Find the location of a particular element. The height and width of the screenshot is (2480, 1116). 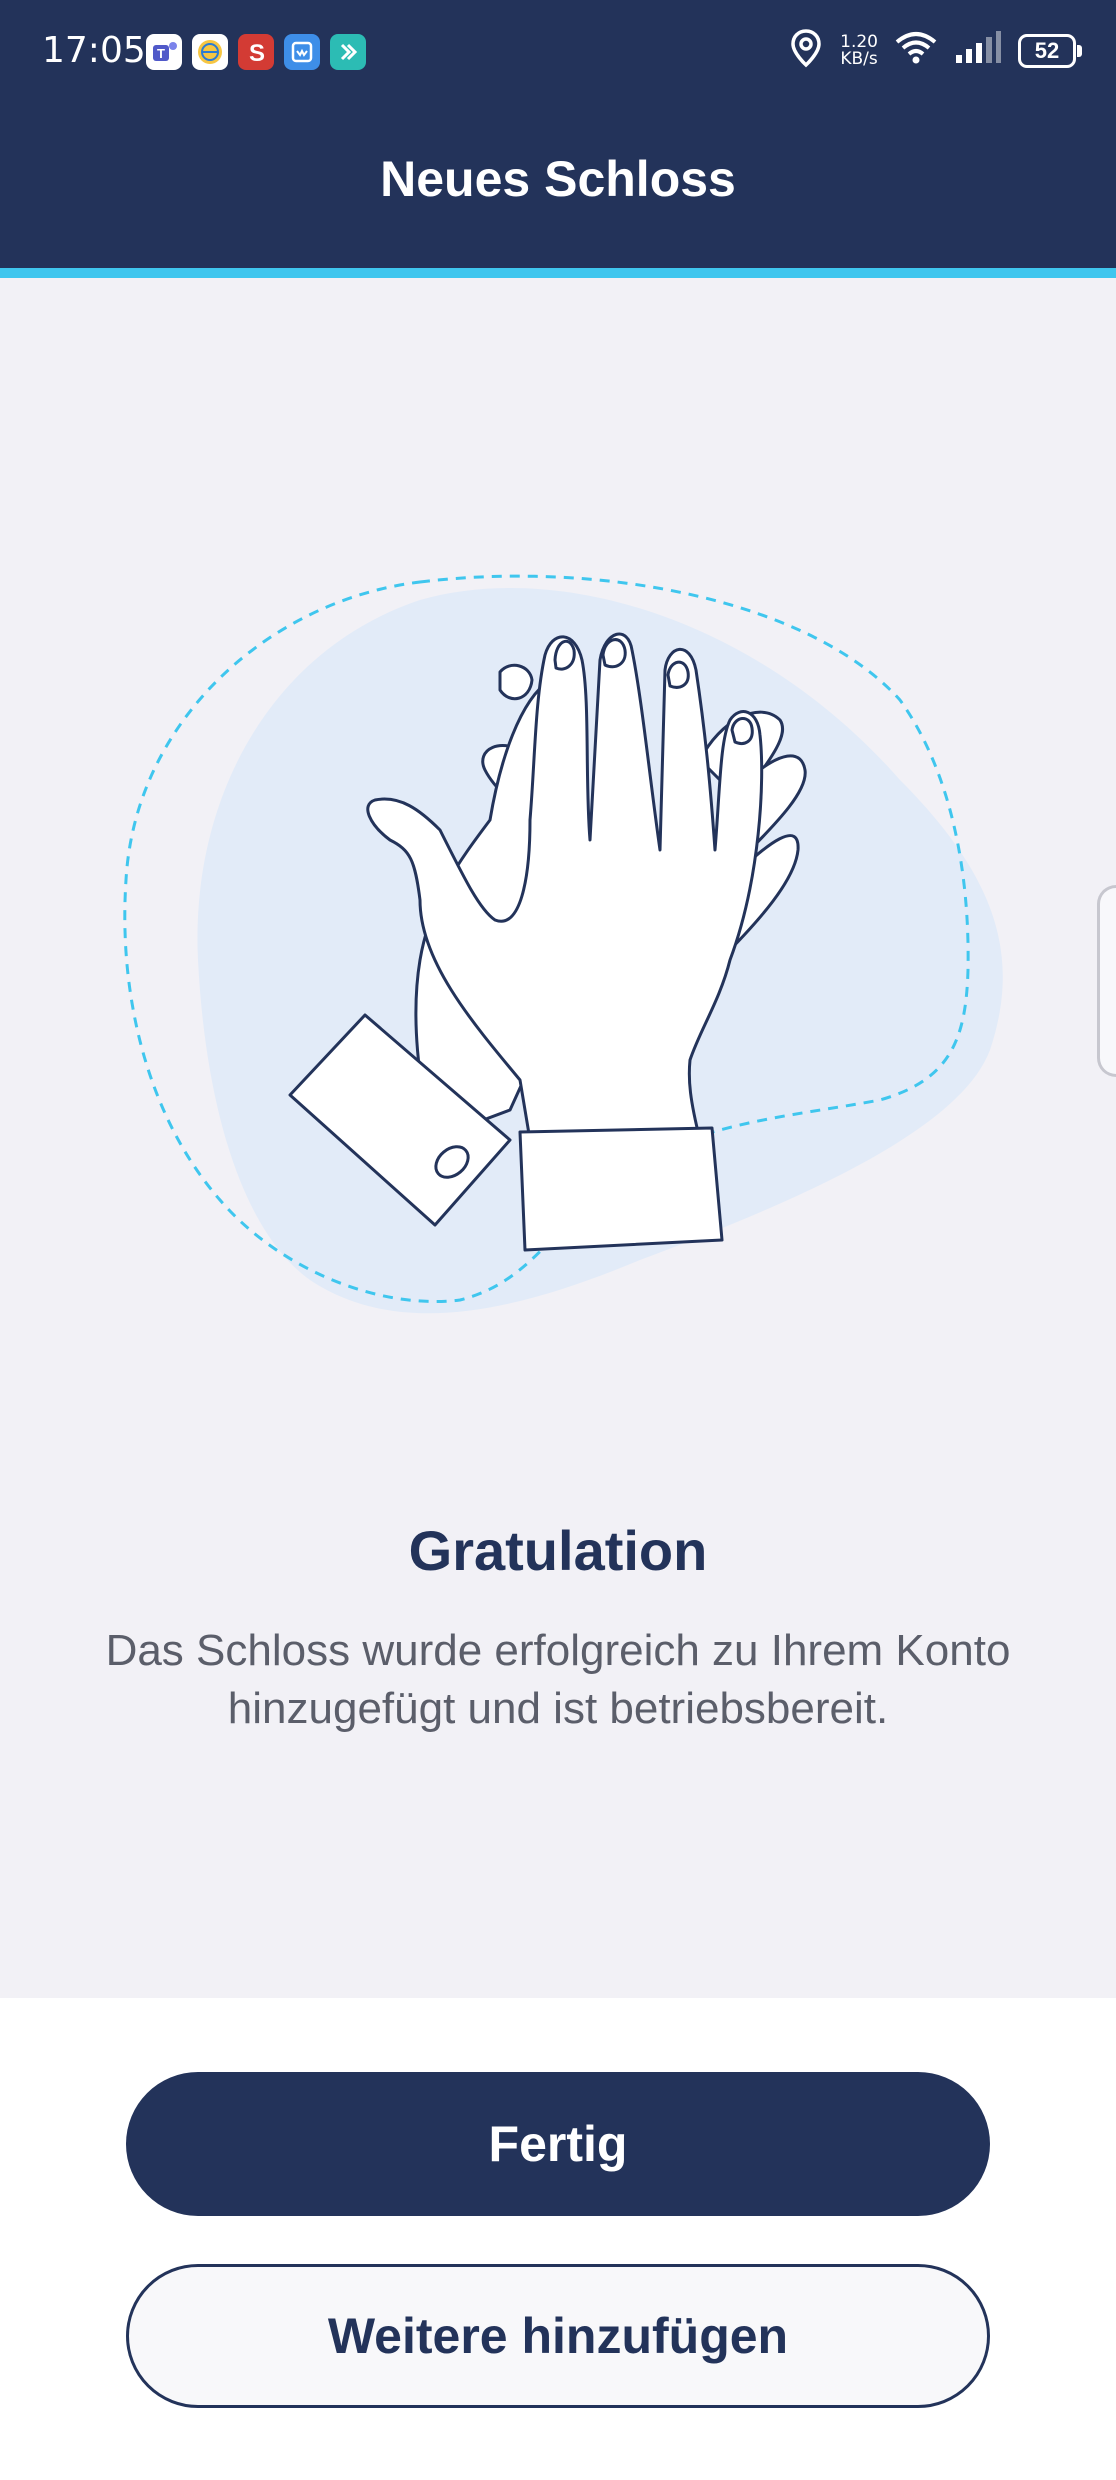

svg-text: T is located at coordinates (161, 53).